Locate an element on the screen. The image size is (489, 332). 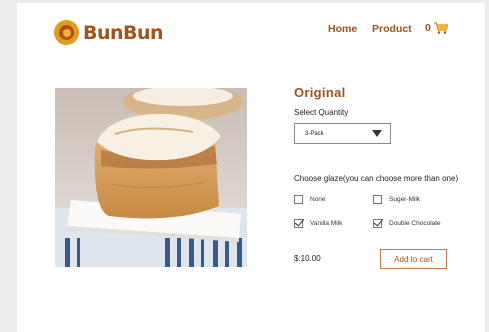
cart-count: 0 is located at coordinates (428, 28).